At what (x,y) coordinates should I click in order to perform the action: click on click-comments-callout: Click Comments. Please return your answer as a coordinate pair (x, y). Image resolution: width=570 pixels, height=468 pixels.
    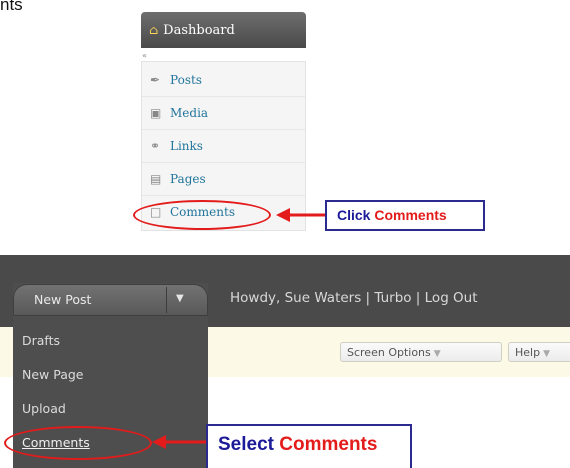
    Looking at the image, I should click on (405, 215).